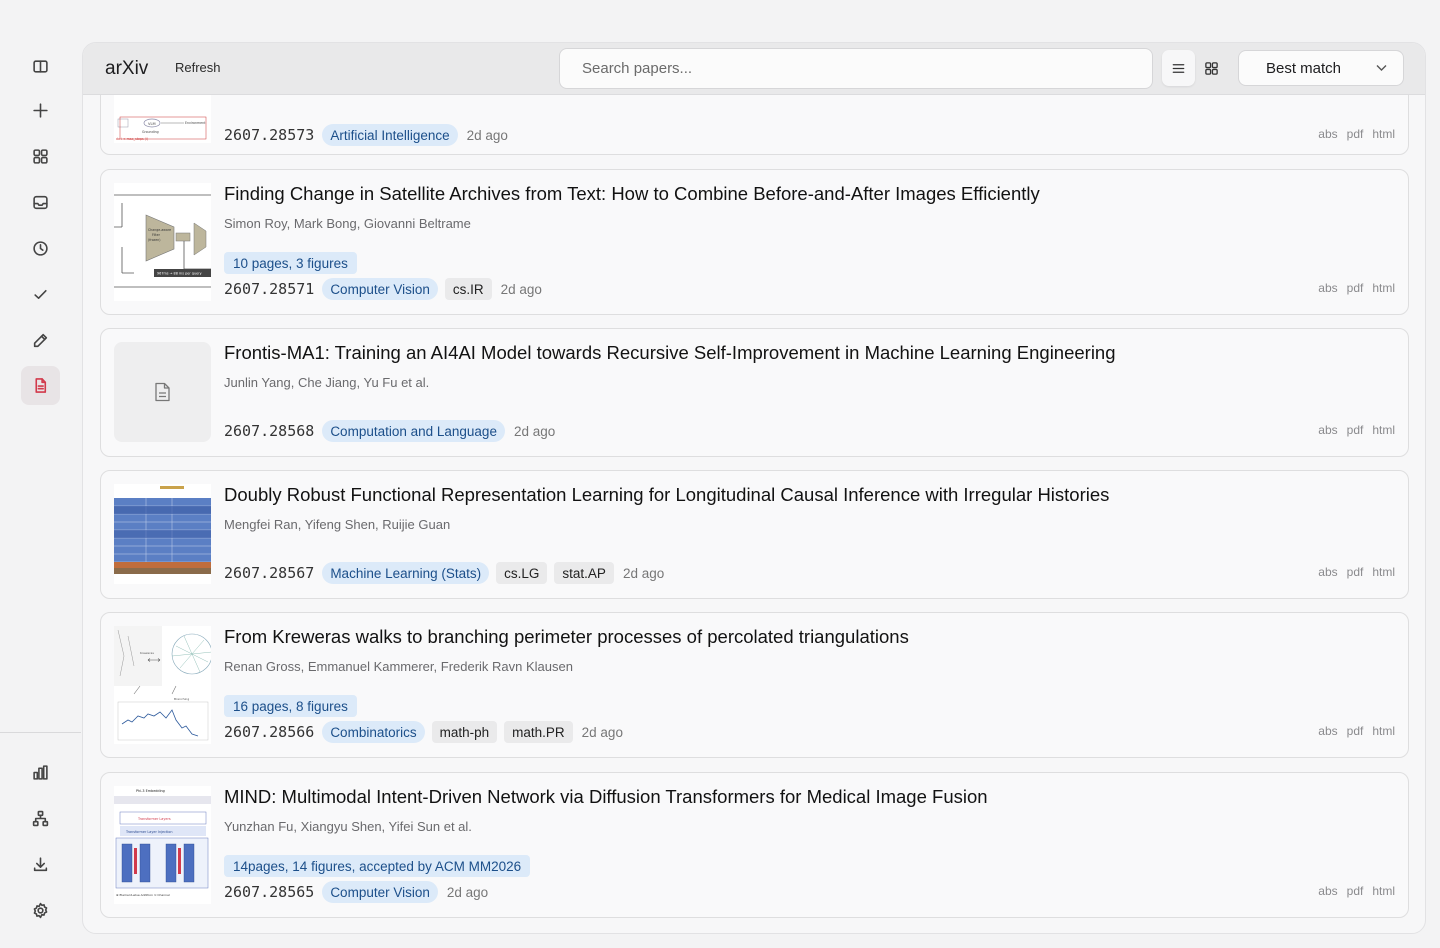 The image size is (1440, 948). Describe the element at coordinates (390, 135) in the screenshot. I see `primary-category-badge: Artificial Intelligence` at that location.